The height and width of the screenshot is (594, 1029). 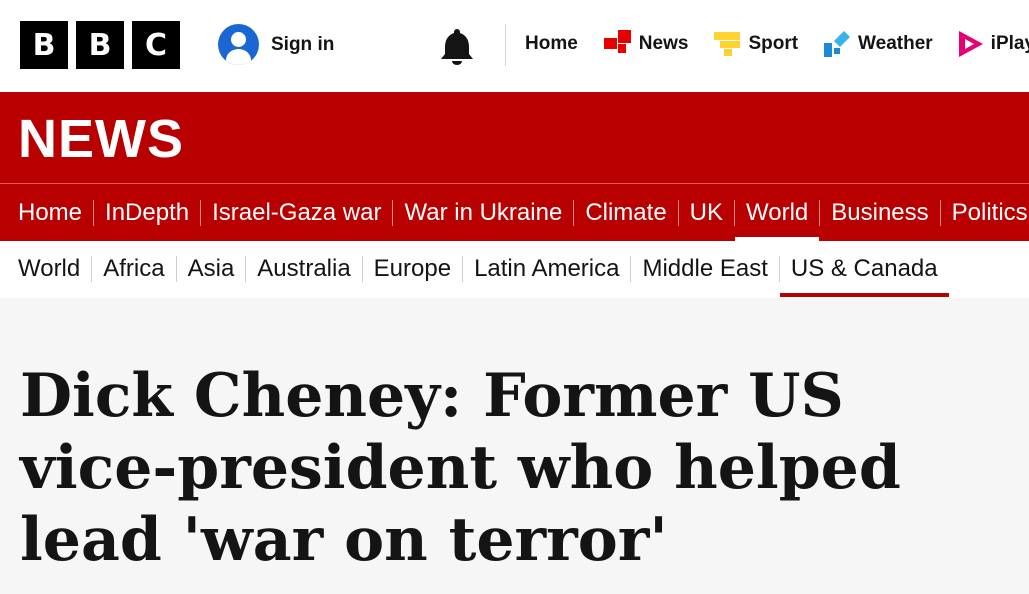 I want to click on global-nav-label: Sport, so click(x=773, y=43).